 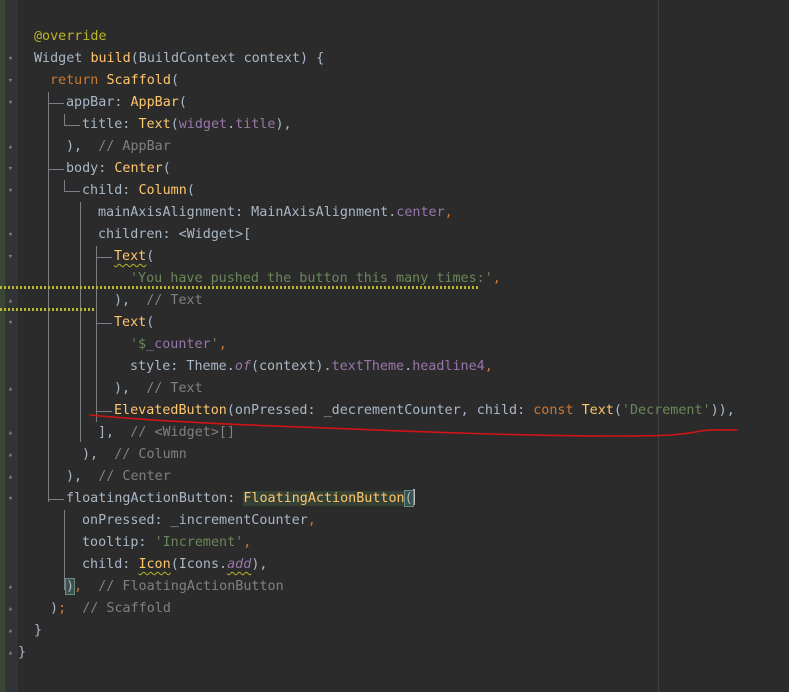 I want to click on closing-label-comment: // FloatingActionButton, so click(x=183, y=586).